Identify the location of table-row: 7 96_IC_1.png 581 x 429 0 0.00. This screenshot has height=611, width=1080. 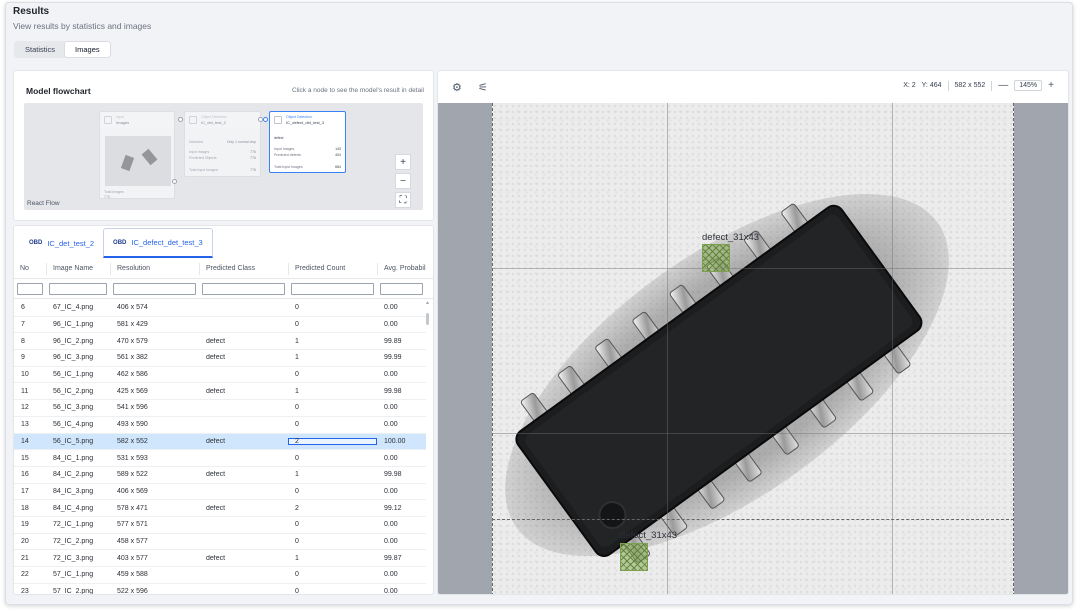
(220, 325).